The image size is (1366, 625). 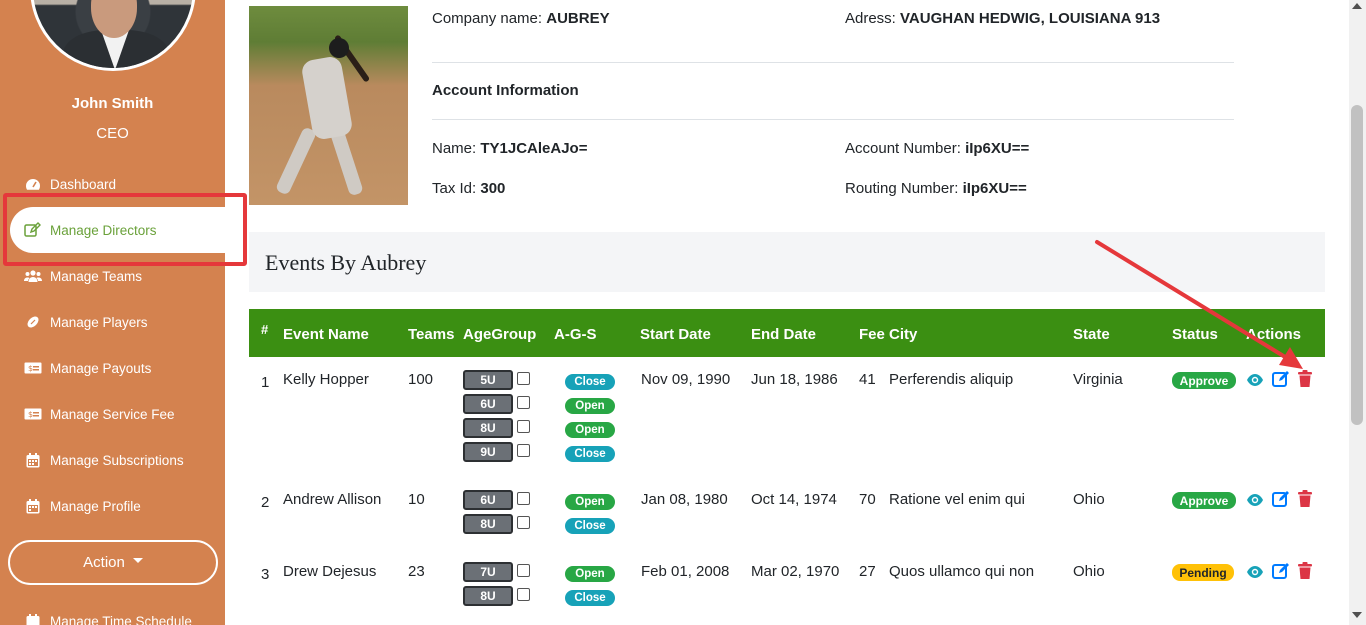 What do you see at coordinates (326, 379) in the screenshot?
I see `event-name: Kelly Hopper` at bounding box center [326, 379].